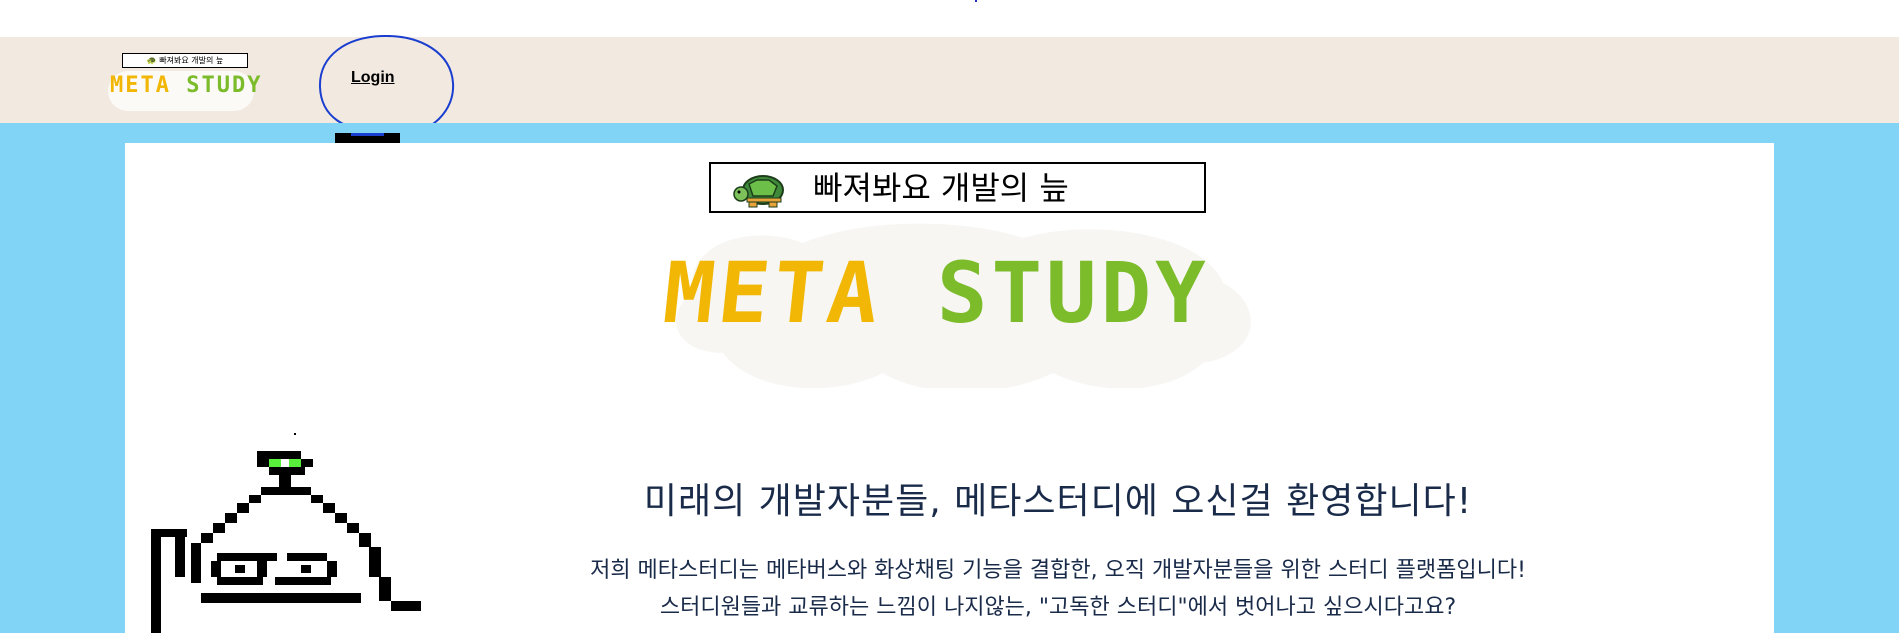  What do you see at coordinates (1073, 293) in the screenshot?
I see `hero-study-text: STUDY` at bounding box center [1073, 293].